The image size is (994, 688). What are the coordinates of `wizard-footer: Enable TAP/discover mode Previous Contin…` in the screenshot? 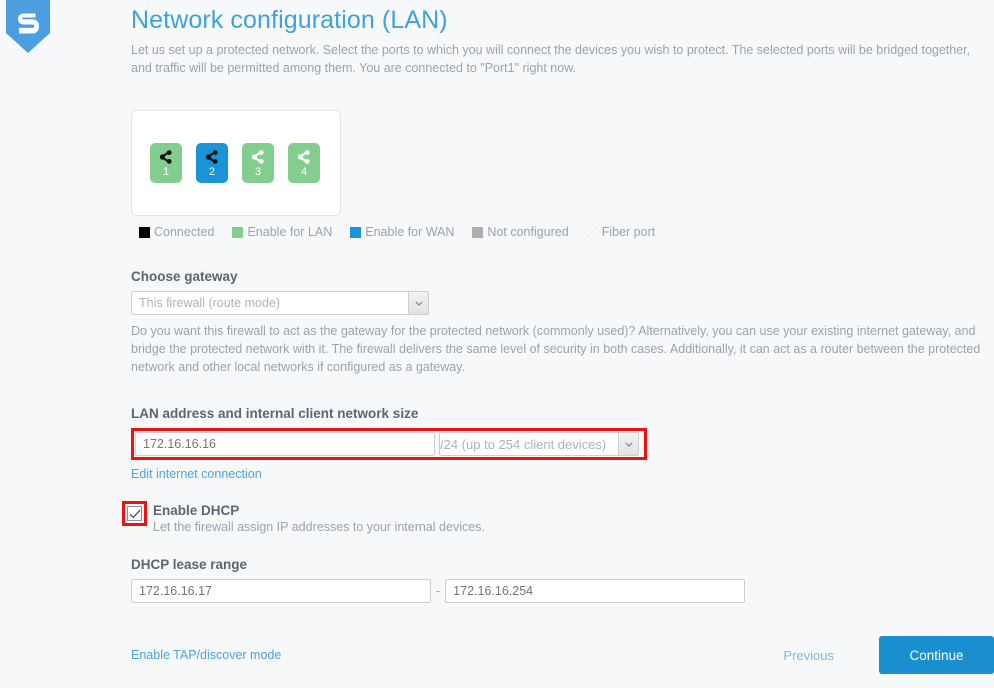 It's located at (562, 655).